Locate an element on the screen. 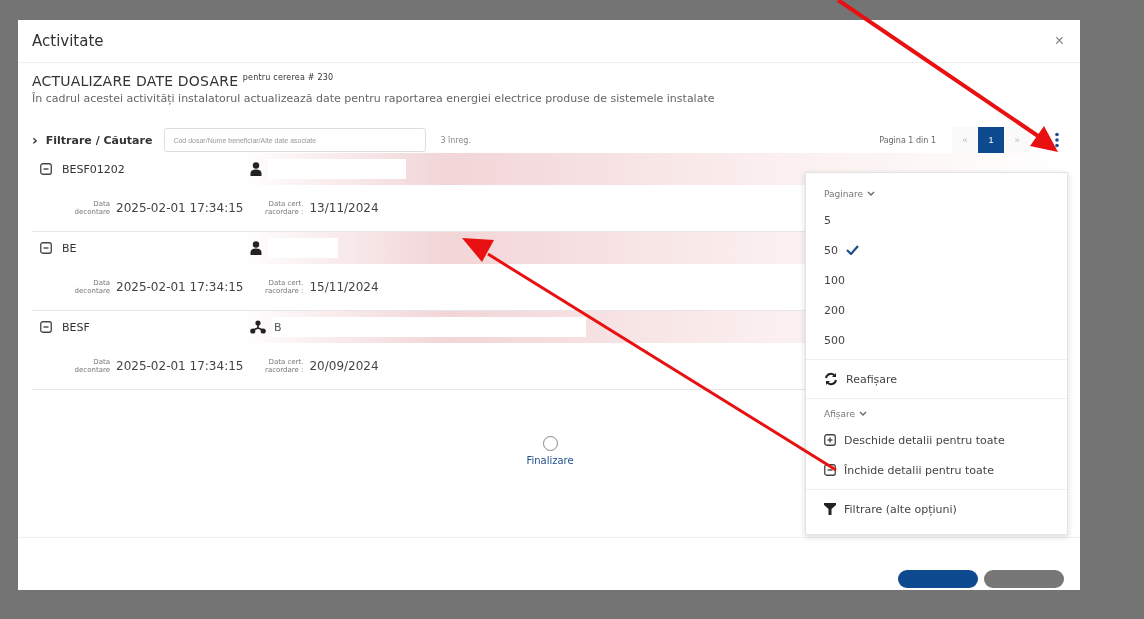 The width and height of the screenshot is (1144, 619). more-options-icon is located at coordinates (1057, 140).